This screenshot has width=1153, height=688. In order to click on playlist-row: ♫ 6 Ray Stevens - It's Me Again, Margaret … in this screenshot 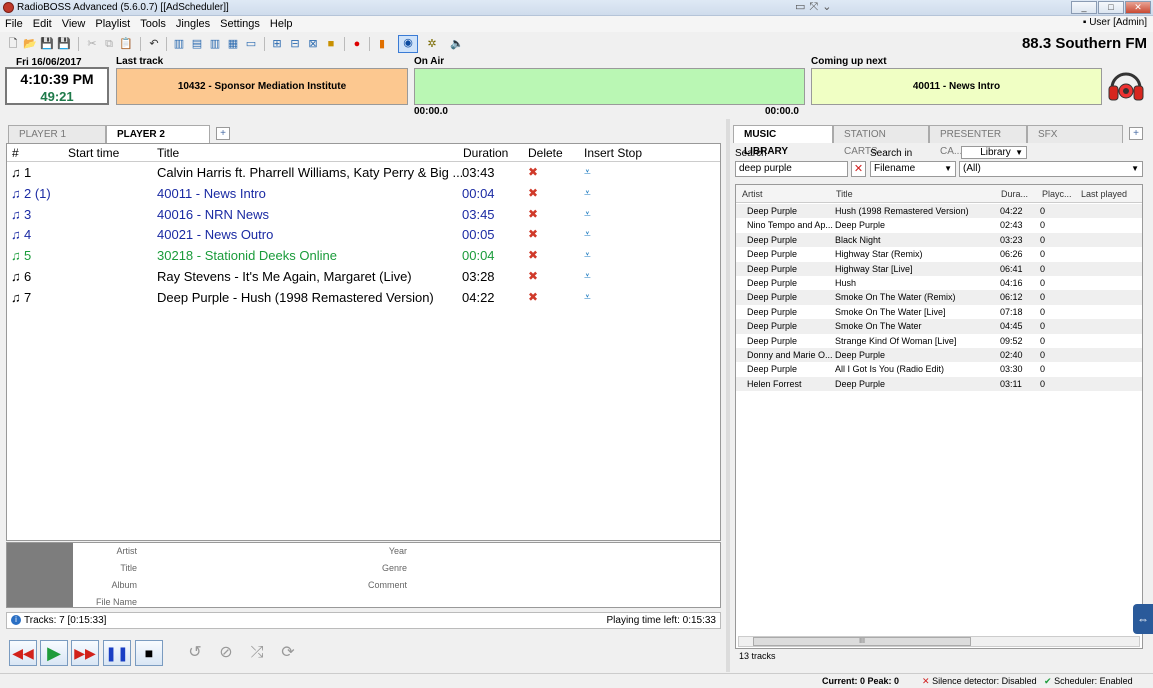, I will do `click(363, 277)`.